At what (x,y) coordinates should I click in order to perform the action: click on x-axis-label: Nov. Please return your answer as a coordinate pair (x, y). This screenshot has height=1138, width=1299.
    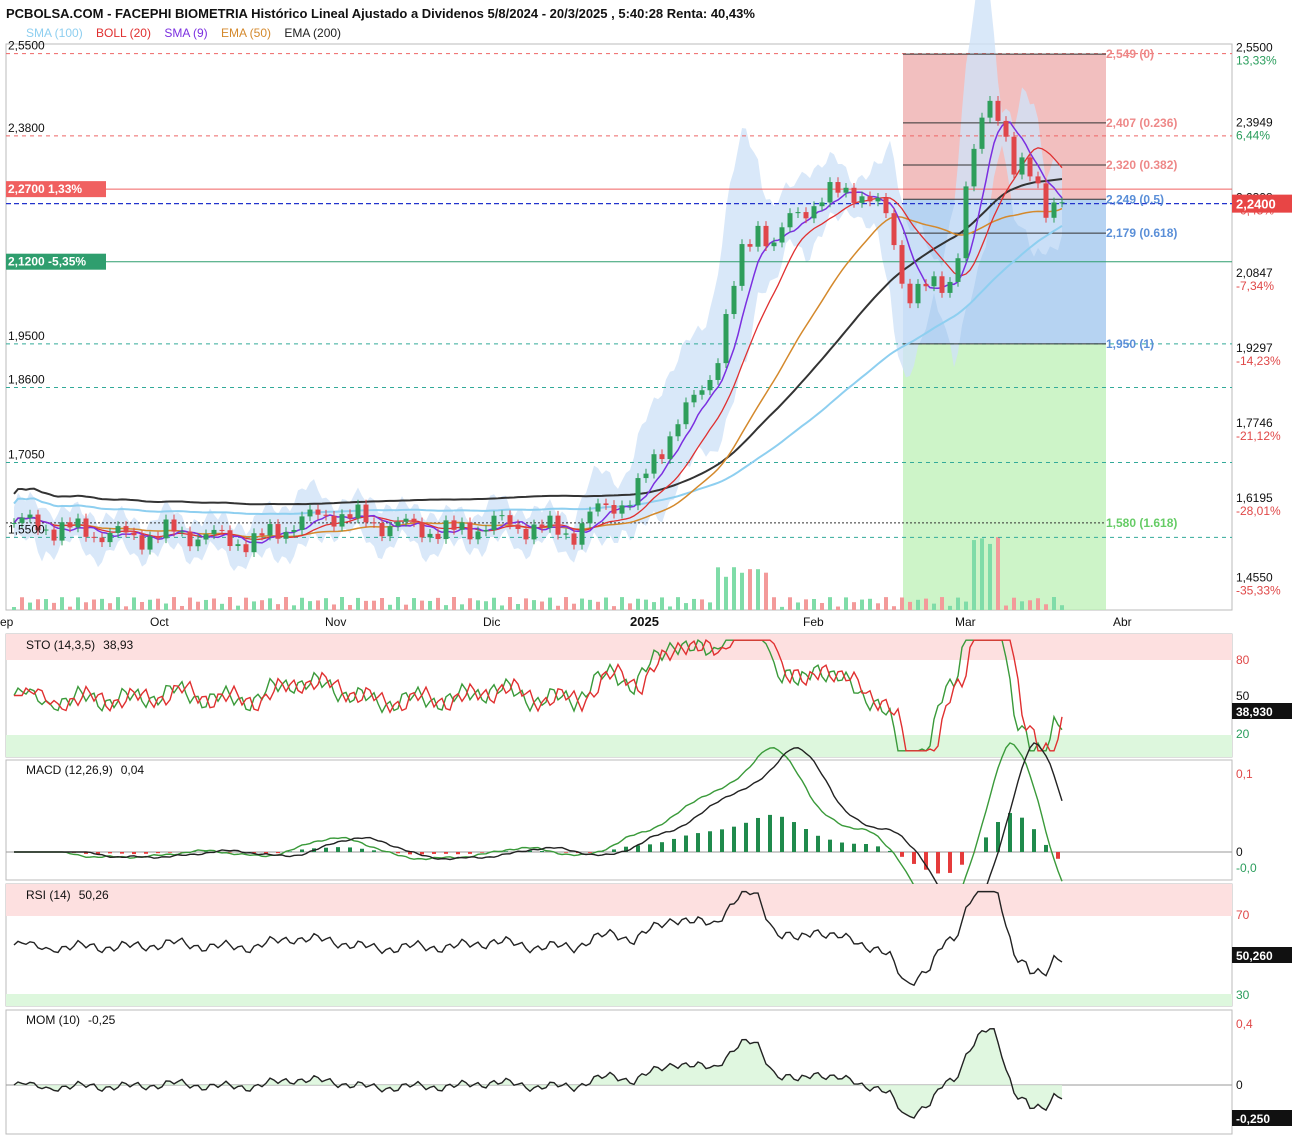
    Looking at the image, I should click on (335, 622).